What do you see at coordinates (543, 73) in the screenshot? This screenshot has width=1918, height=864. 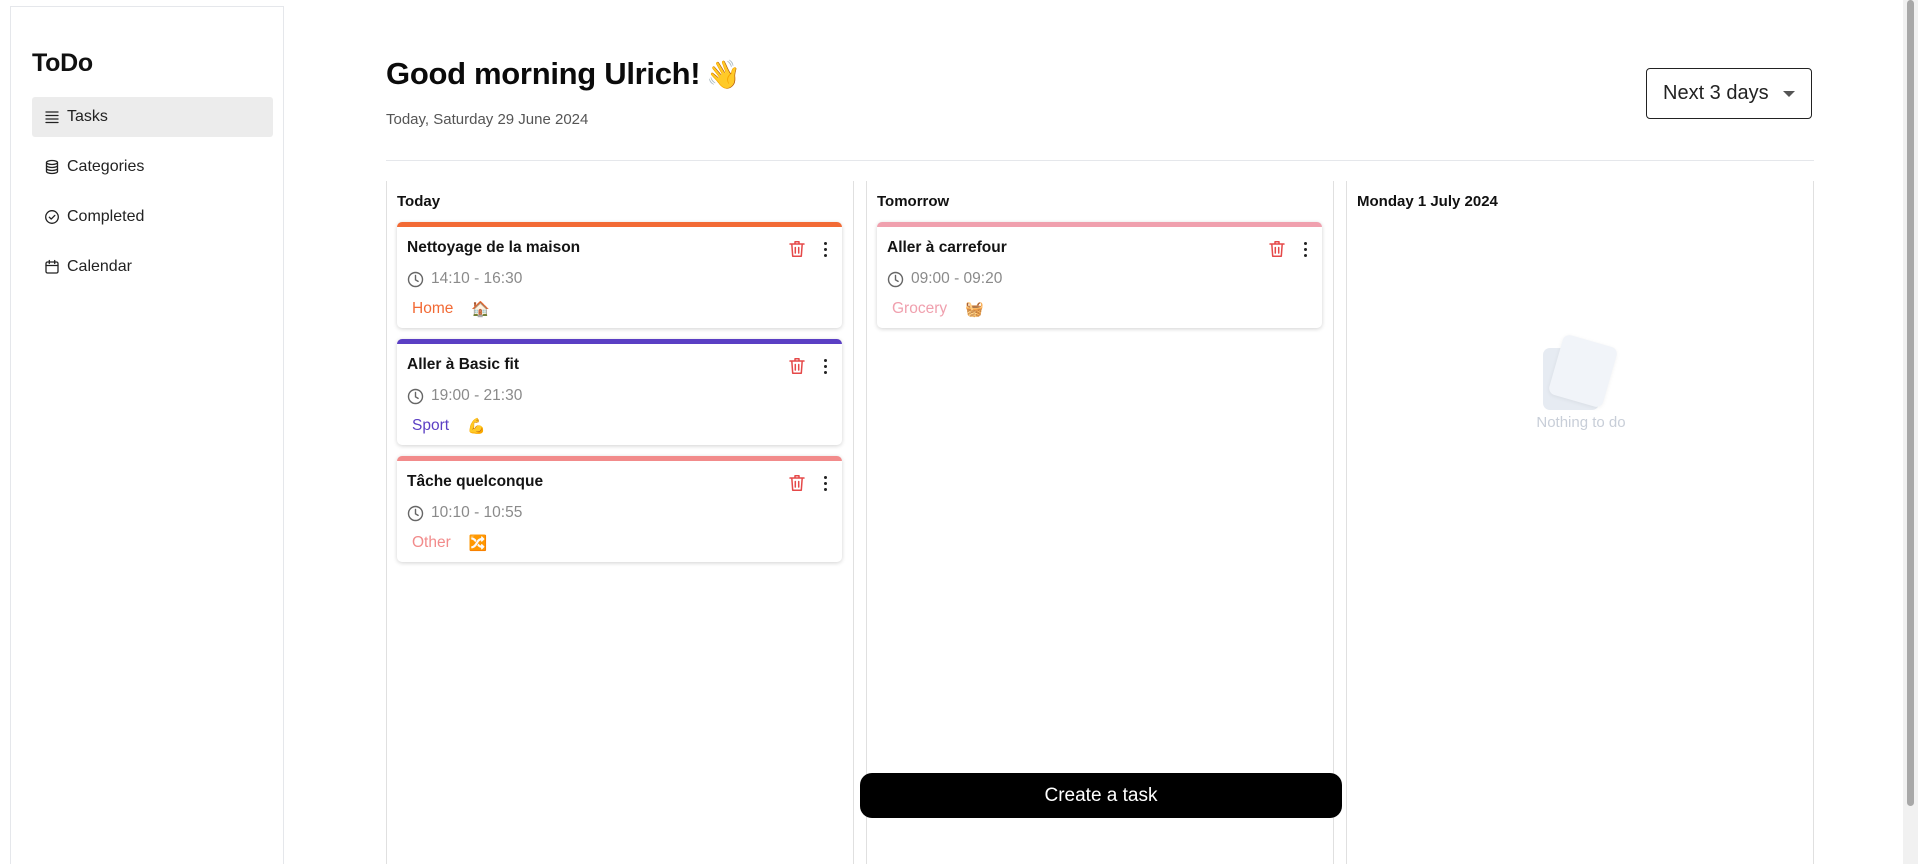 I see `greeting-text: Good morning Ulrich!` at bounding box center [543, 73].